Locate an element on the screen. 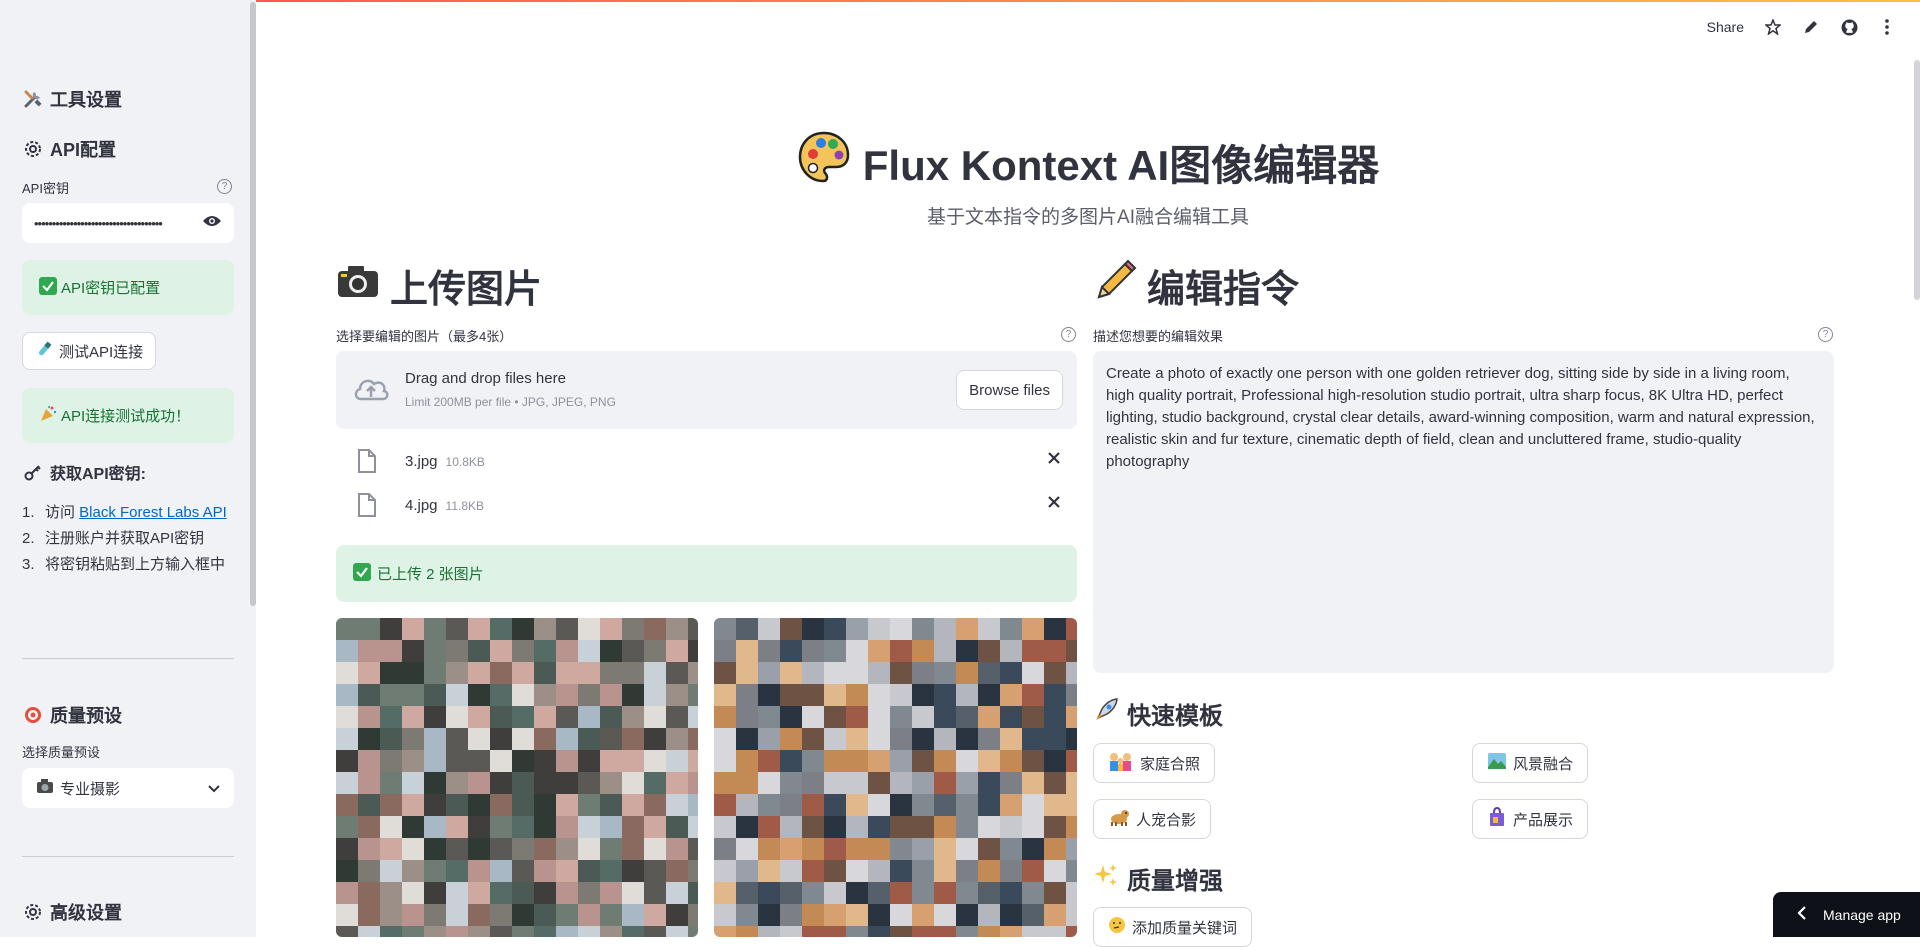 The height and width of the screenshot is (947, 1920). github-icon is located at coordinates (1849, 27).